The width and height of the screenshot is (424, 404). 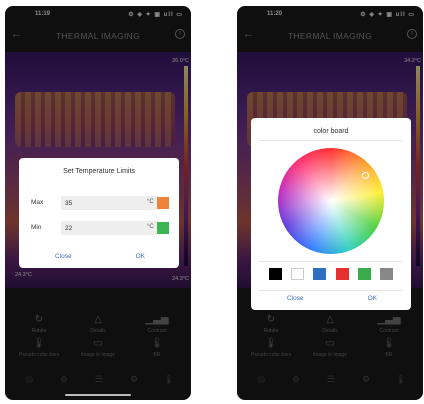 I want to click on min-color-swatch, so click(x=163, y=228).